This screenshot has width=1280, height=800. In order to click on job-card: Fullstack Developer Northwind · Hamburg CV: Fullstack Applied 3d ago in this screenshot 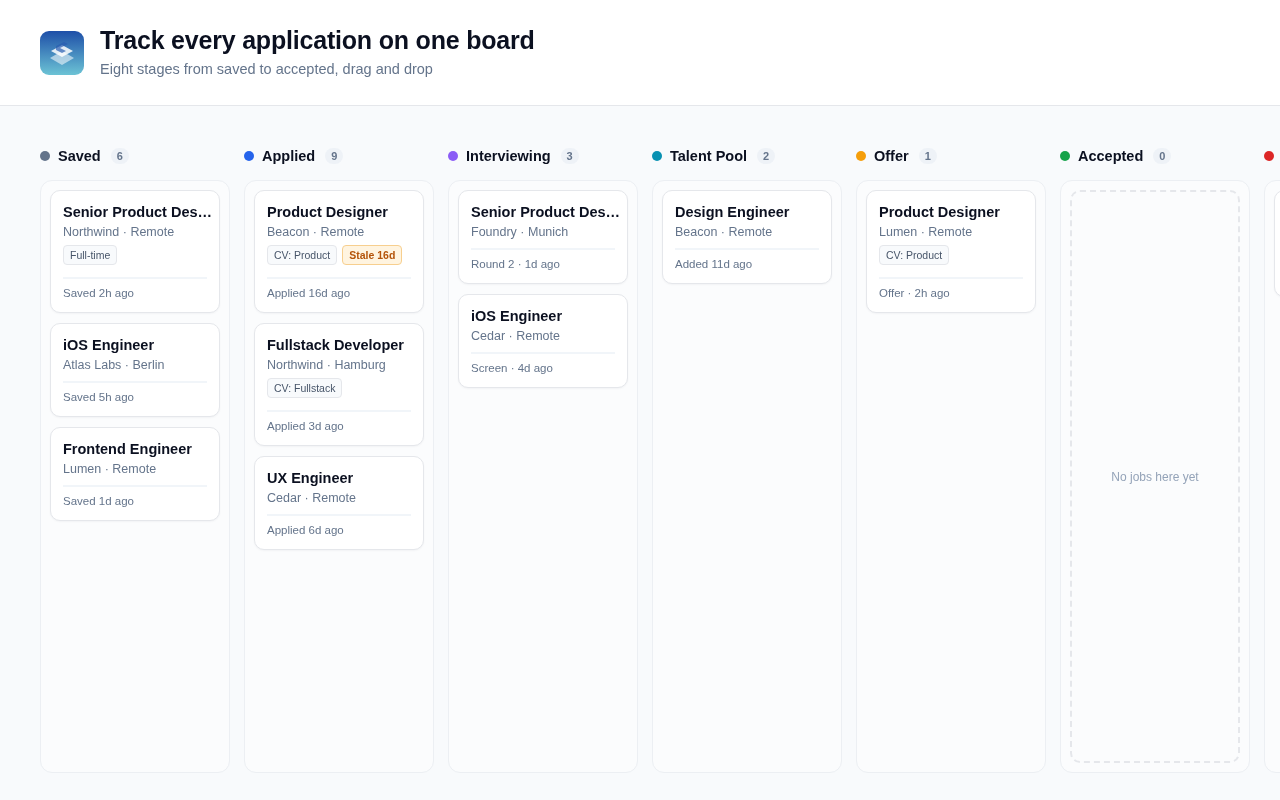, I will do `click(339, 384)`.